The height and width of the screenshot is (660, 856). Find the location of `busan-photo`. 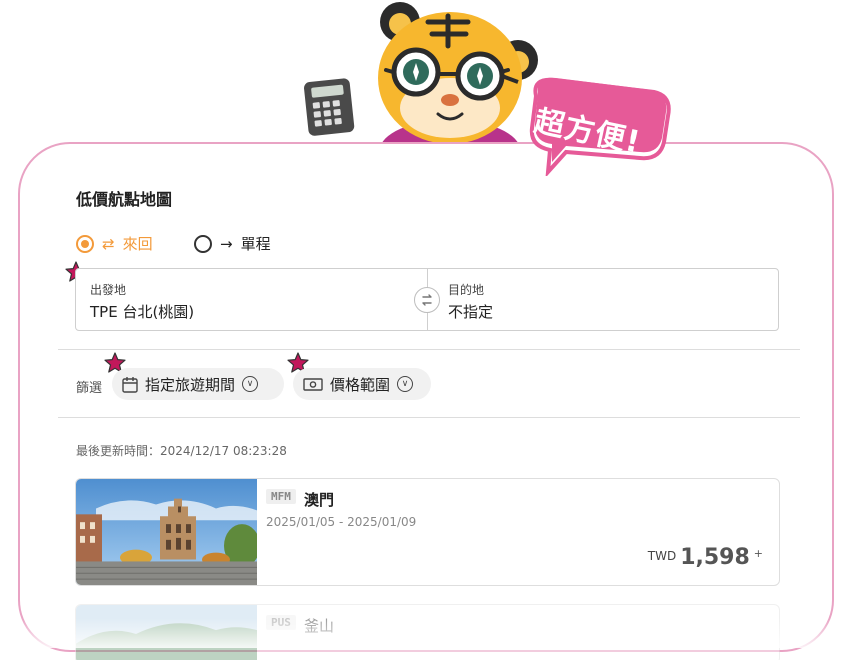

busan-photo is located at coordinates (166, 632).